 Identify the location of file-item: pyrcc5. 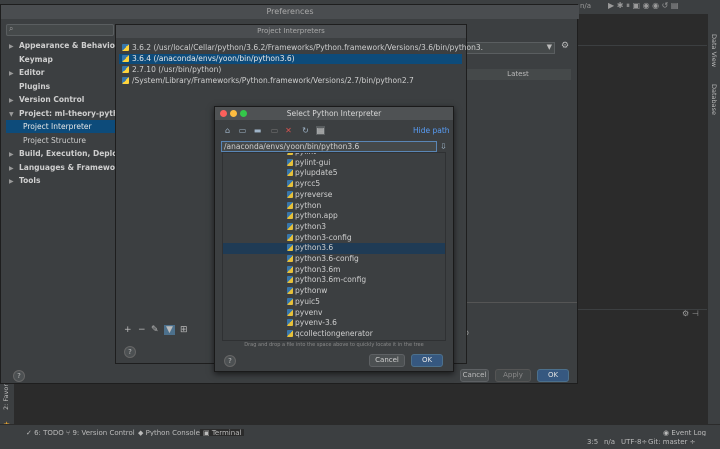
(303, 184).